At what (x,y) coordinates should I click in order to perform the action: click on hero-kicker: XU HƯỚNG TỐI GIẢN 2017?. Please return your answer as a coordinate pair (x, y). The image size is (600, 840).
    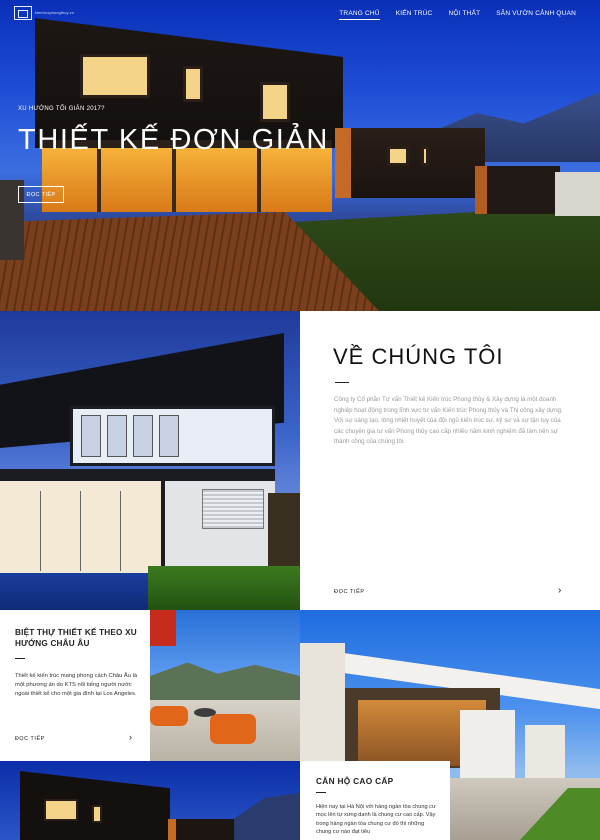
    Looking at the image, I should click on (61, 109).